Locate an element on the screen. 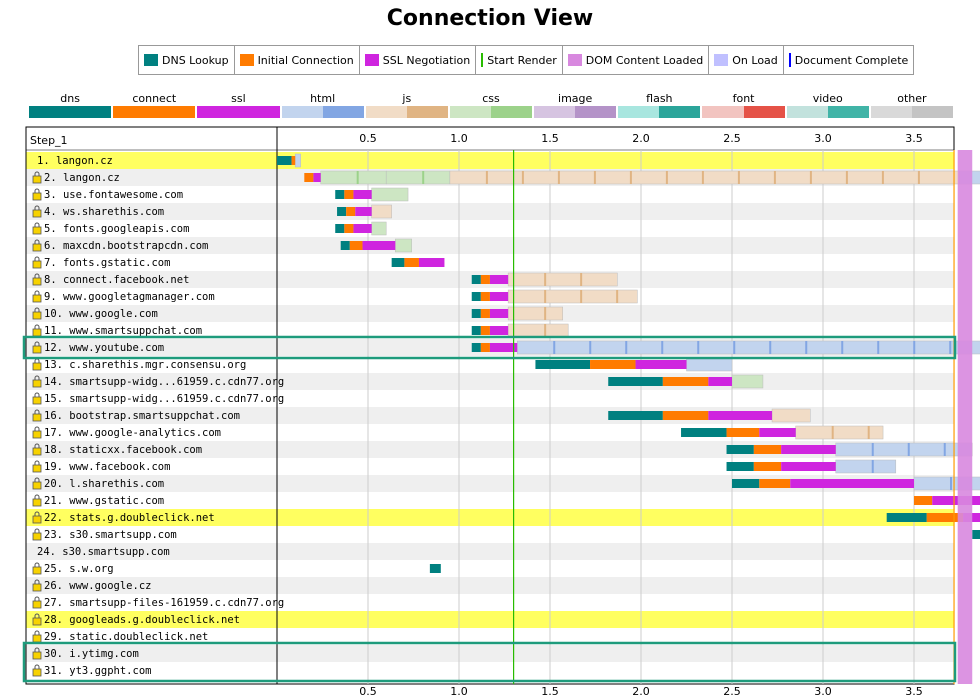 This screenshot has height=699, width=980. dom-content-loaded-band is located at coordinates (965, 417).